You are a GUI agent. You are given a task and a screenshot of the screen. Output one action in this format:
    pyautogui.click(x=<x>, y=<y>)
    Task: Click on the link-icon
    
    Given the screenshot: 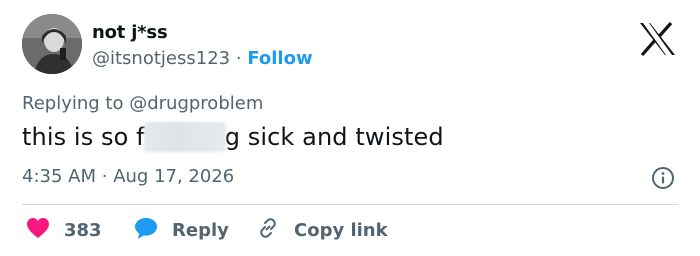 What is the action you would take?
    pyautogui.click(x=268, y=230)
    